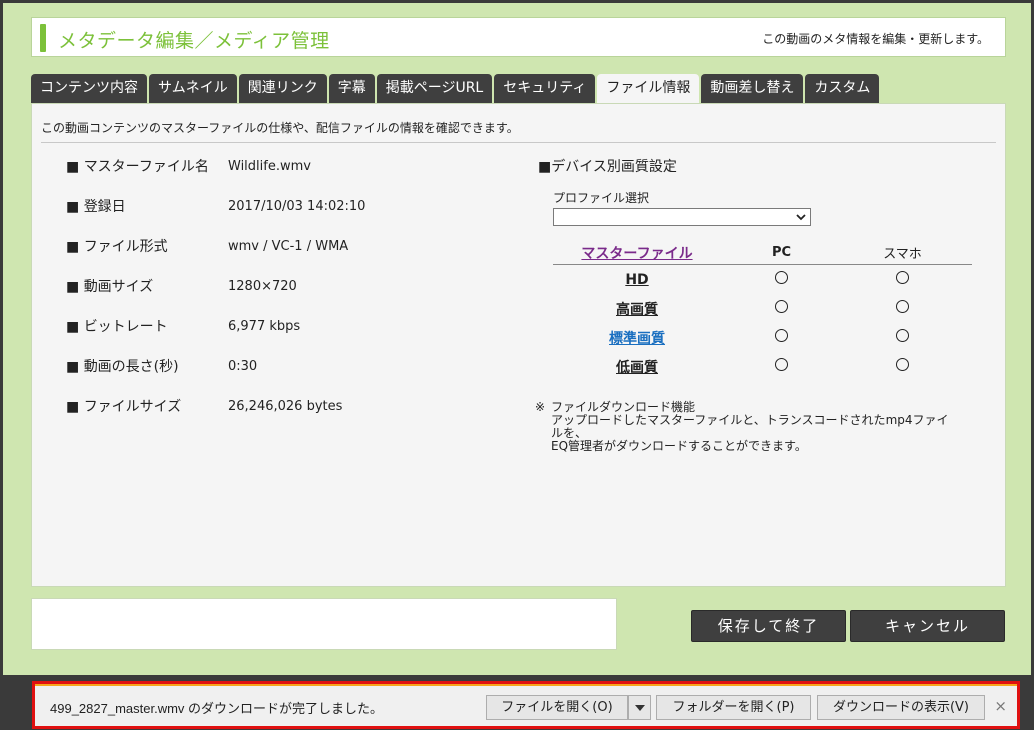 The image size is (1034, 730). Describe the element at coordinates (288, 246) in the screenshot. I see `info-value: wmv / VC-1 / WMA` at that location.